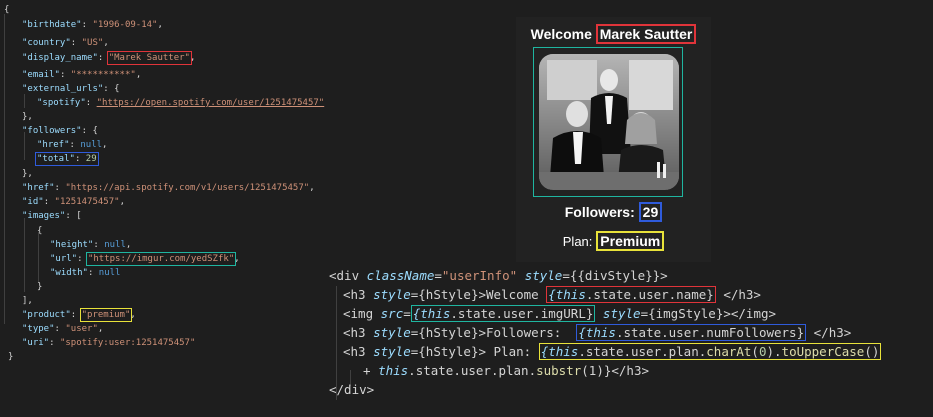 The height and width of the screenshot is (417, 933). What do you see at coordinates (106, 315) in the screenshot?
I see `product-highlight: "premium"` at bounding box center [106, 315].